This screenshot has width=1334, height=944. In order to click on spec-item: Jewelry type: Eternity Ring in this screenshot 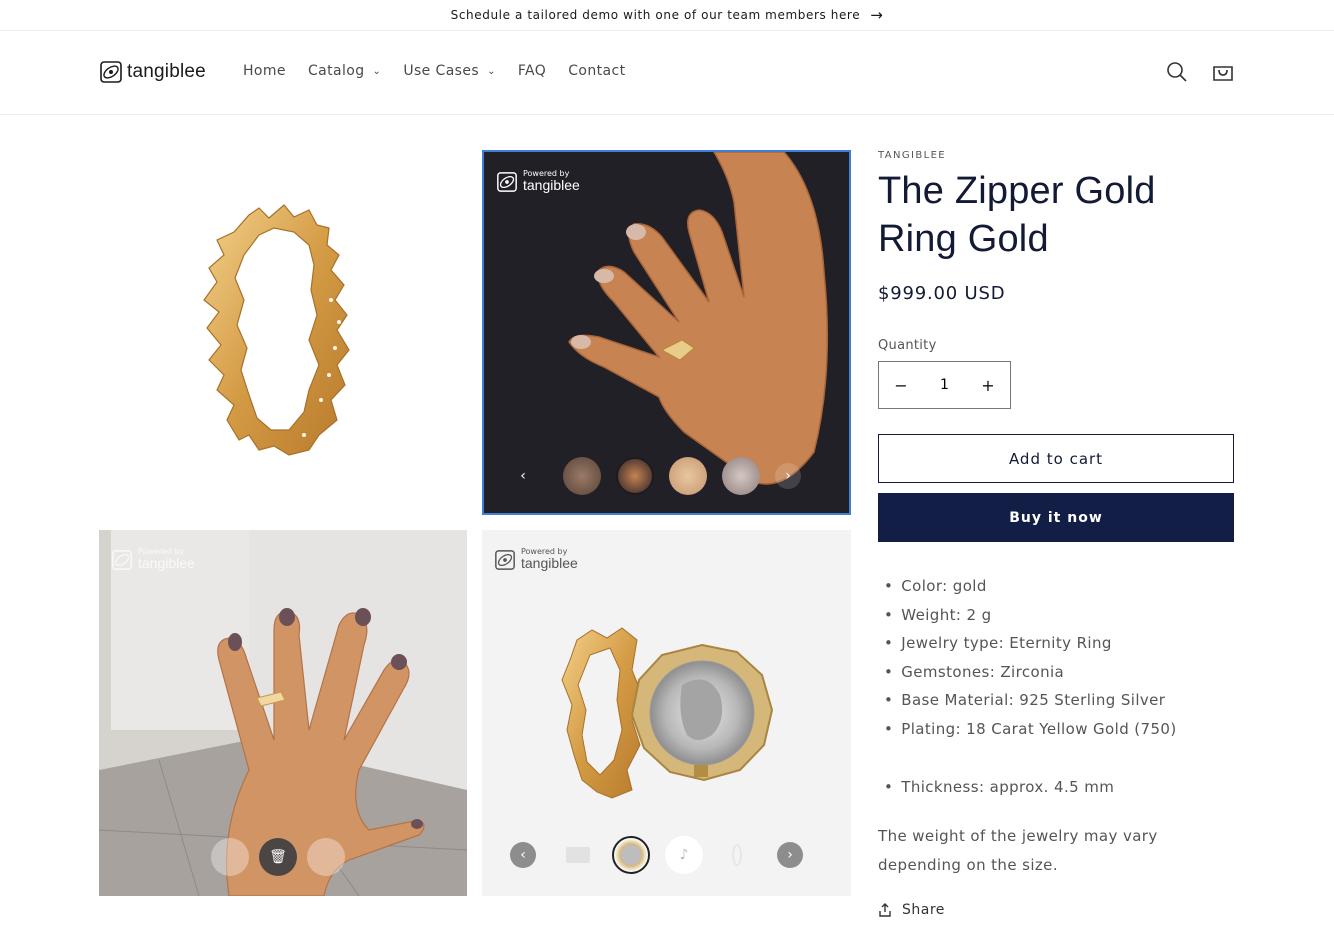, I will do `click(1056, 643)`.